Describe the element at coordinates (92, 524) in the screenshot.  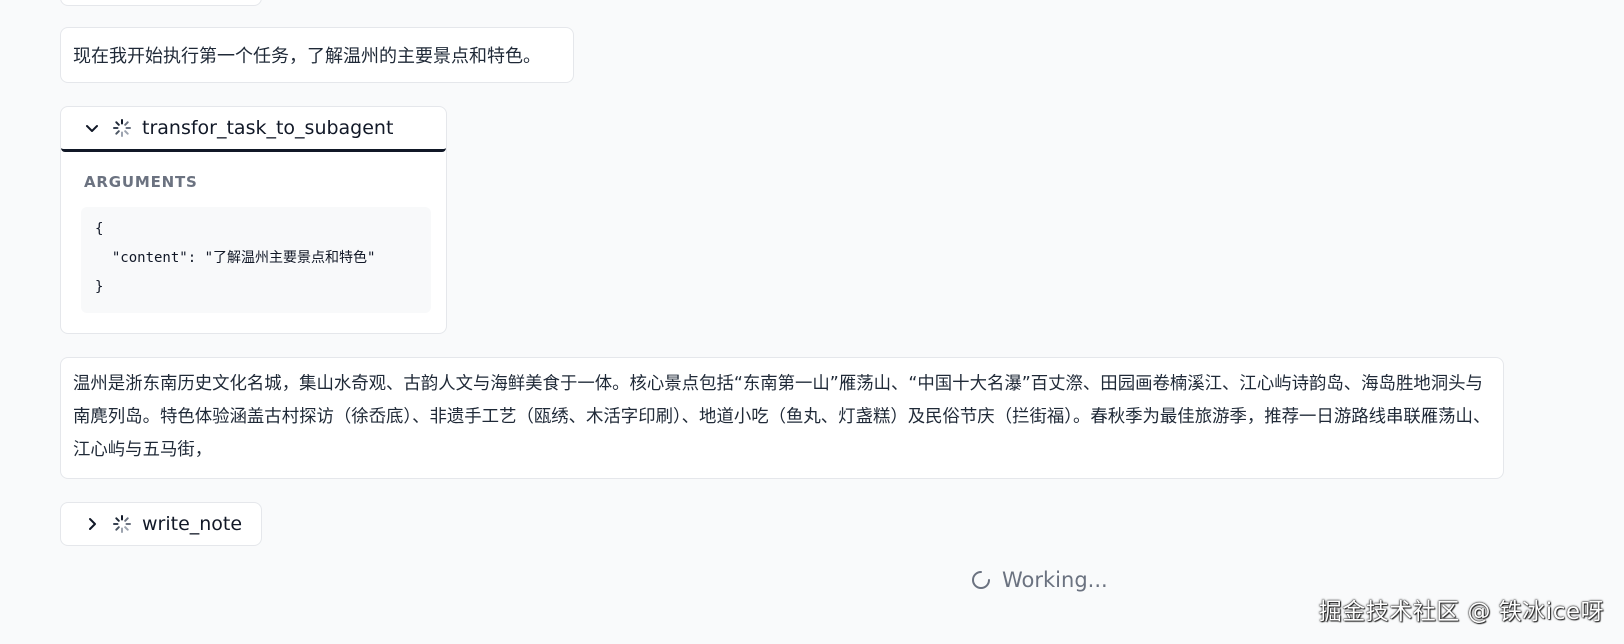
I see `chevron-right-icon` at that location.